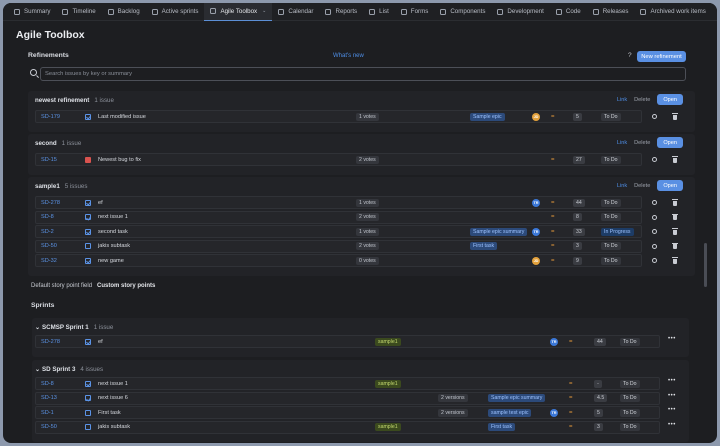 The image size is (720, 446). What do you see at coordinates (379, 12) in the screenshot?
I see `tab-list: List` at bounding box center [379, 12].